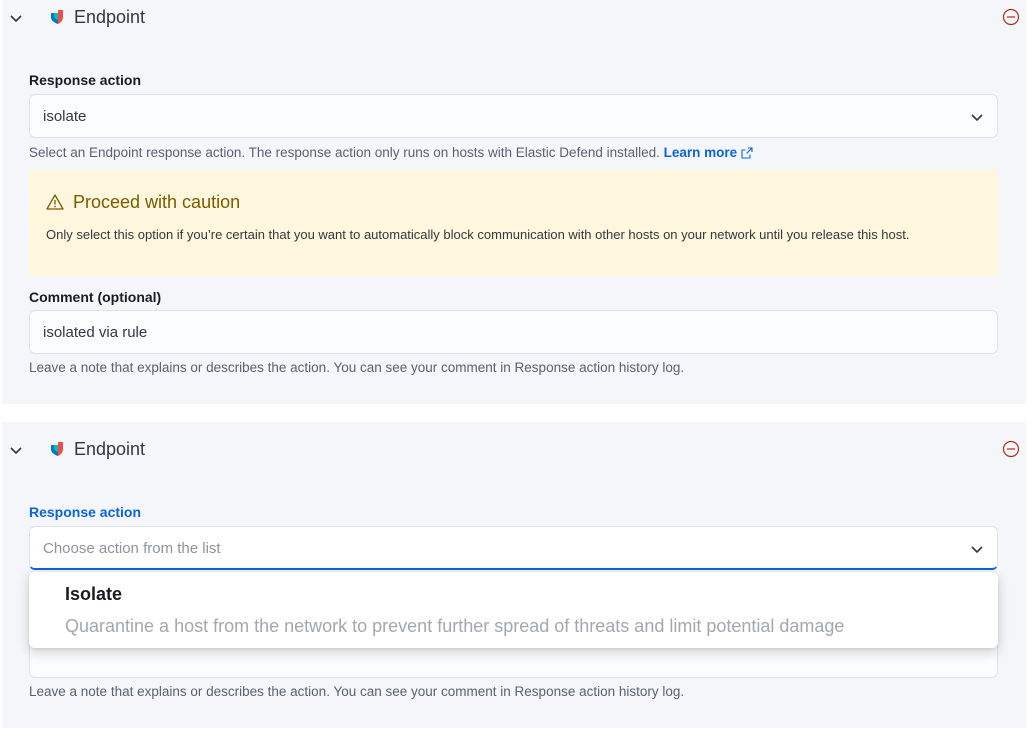  I want to click on response-action-placeholder: Choose action from the list, so click(132, 548).